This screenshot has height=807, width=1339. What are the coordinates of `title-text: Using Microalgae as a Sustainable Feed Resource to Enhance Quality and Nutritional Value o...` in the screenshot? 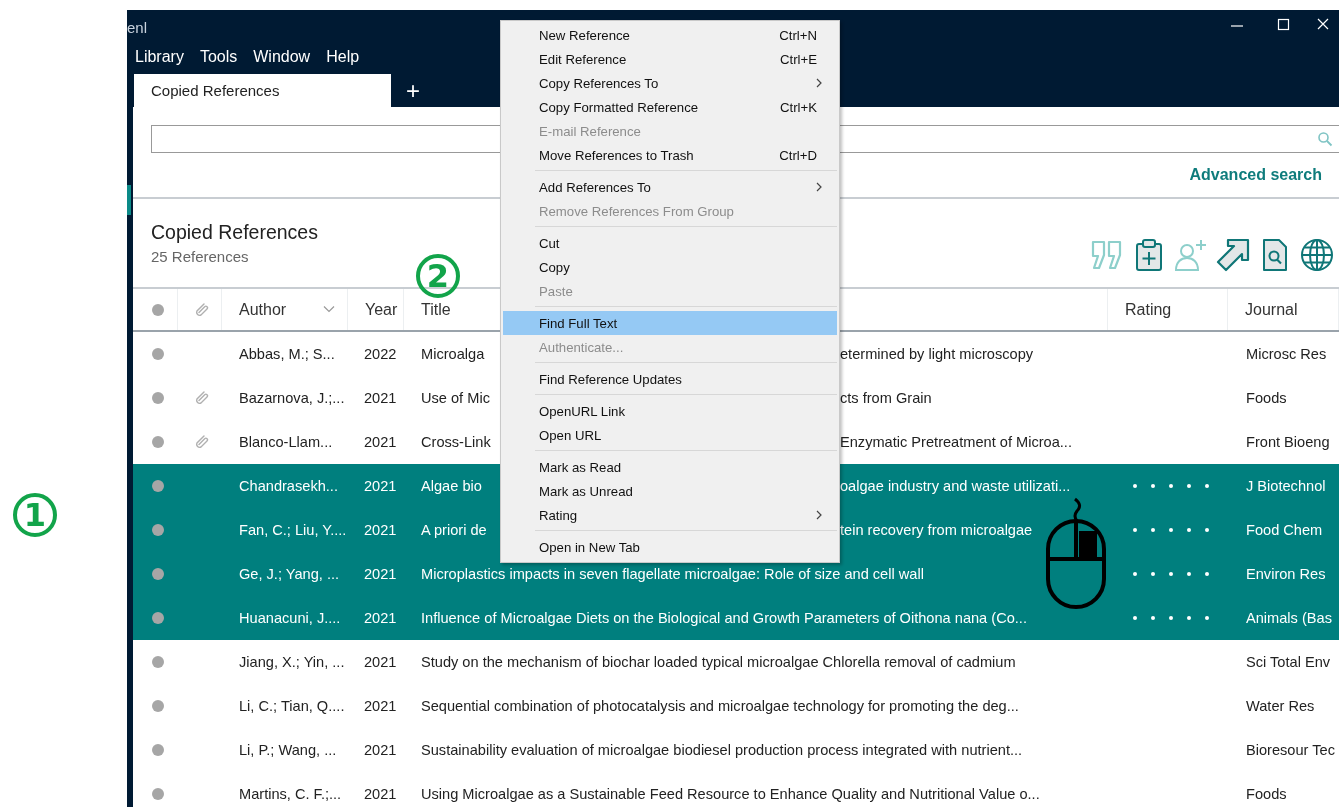 It's located at (730, 794).